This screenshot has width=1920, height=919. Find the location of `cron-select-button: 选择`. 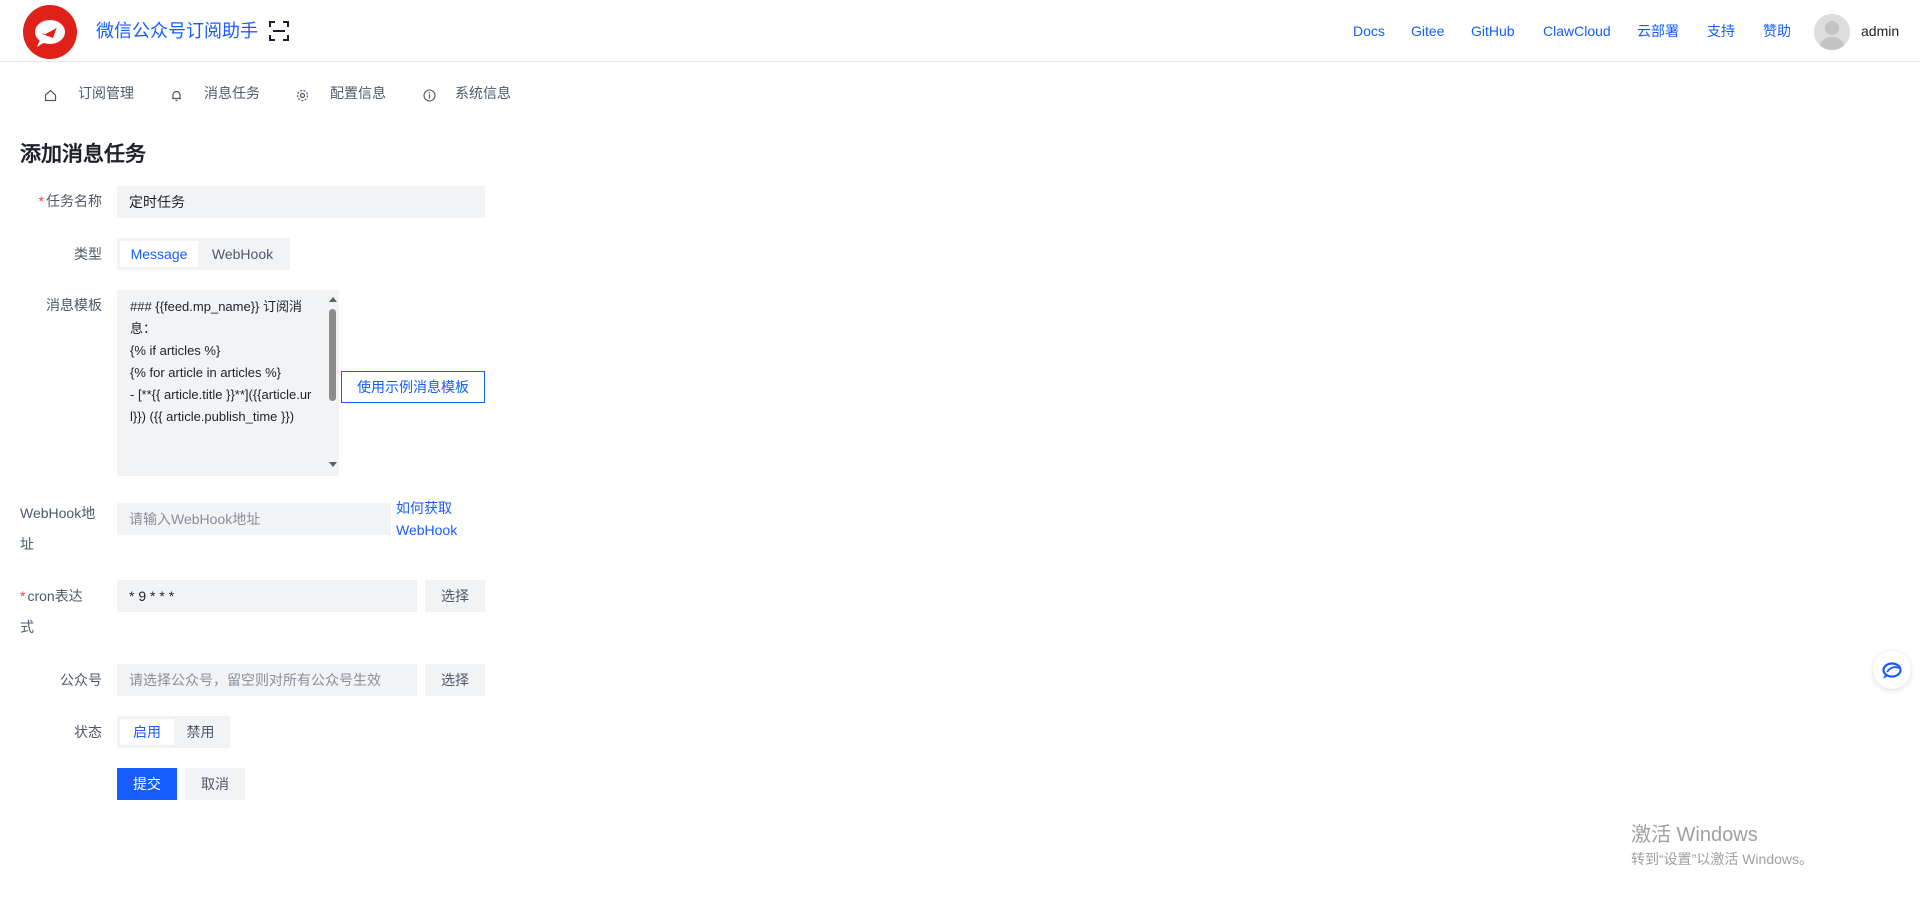

cron-select-button: 选择 is located at coordinates (455, 596).